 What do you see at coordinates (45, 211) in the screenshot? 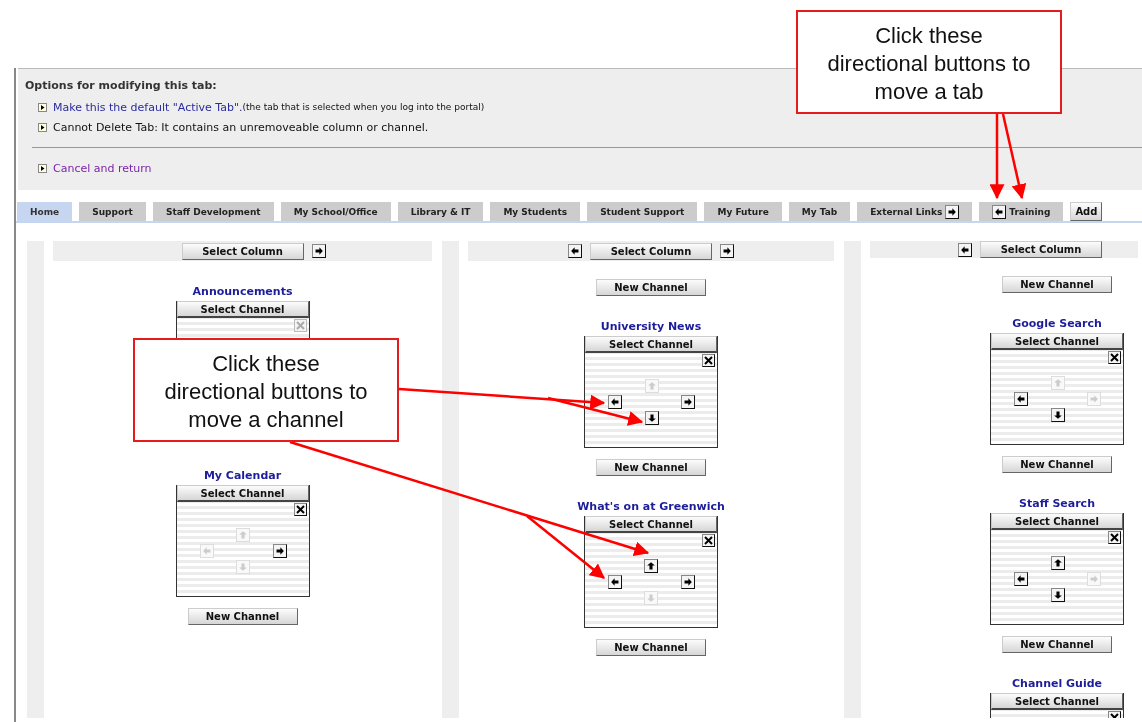
I see `tab: Home` at bounding box center [45, 211].